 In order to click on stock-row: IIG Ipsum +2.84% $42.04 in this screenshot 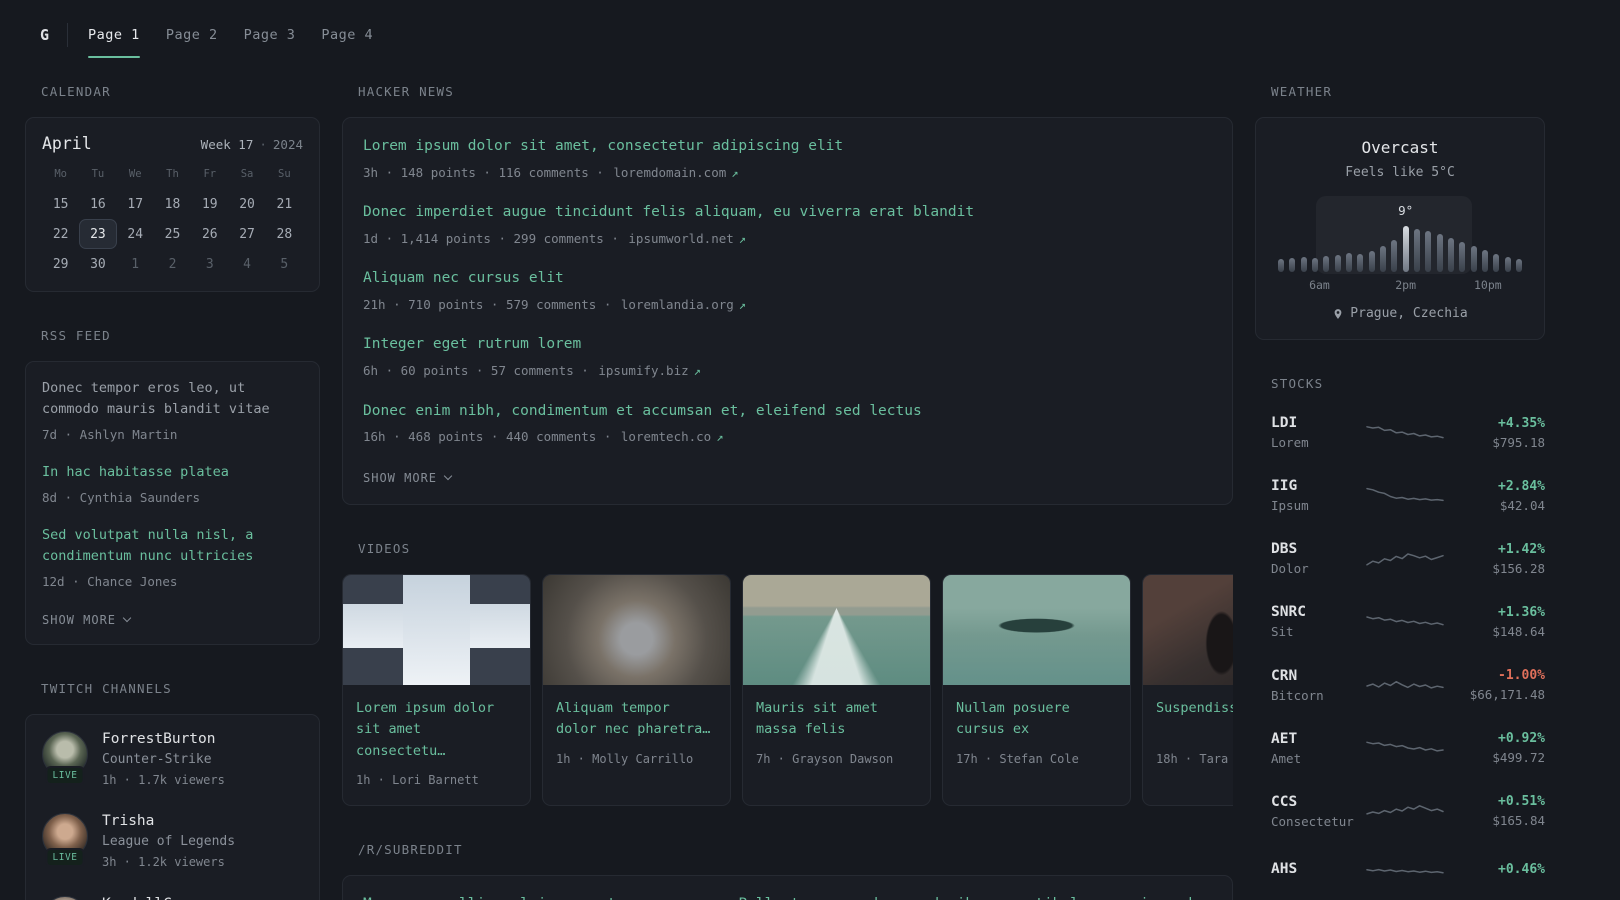, I will do `click(1408, 496)`.